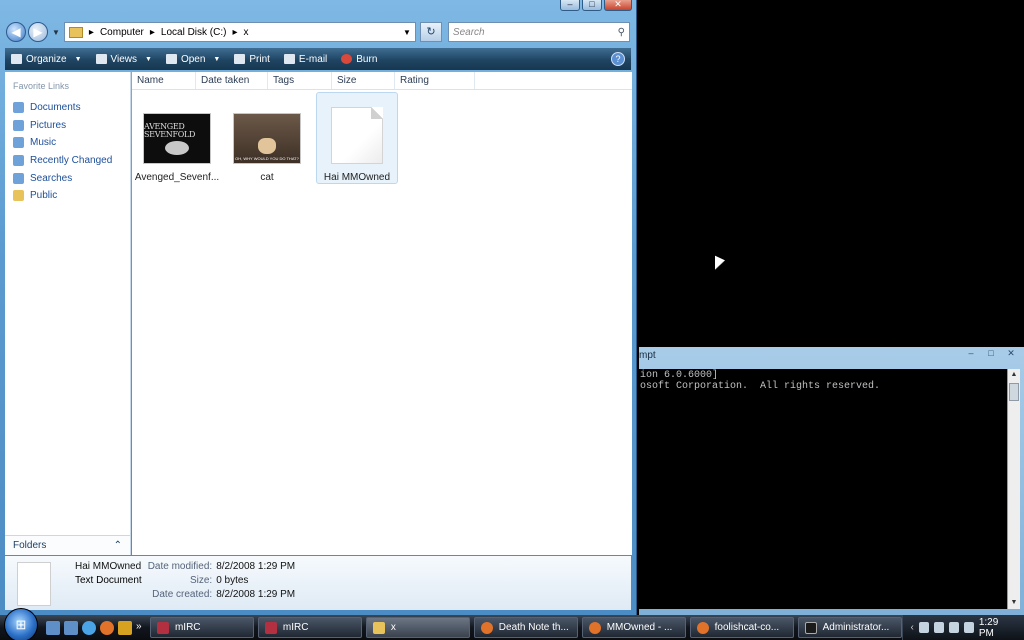 The width and height of the screenshot is (1024, 640). Describe the element at coordinates (267, 138) in the screenshot. I see `file-item: OH, WHY WOULD YOU DO THAT? cat` at that location.